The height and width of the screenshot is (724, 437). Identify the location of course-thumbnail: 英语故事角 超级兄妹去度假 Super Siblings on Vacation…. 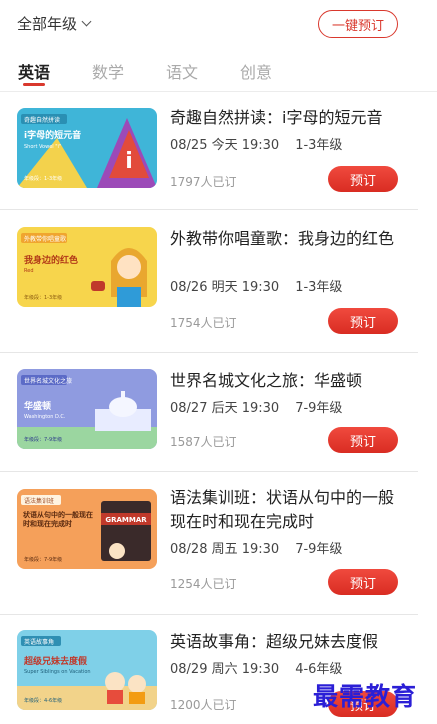
(87, 670).